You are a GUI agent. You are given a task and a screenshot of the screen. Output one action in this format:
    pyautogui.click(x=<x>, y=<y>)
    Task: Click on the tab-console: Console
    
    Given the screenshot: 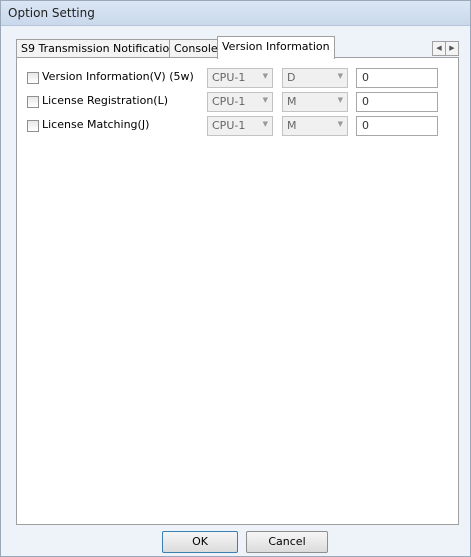 What is the action you would take?
    pyautogui.click(x=196, y=48)
    